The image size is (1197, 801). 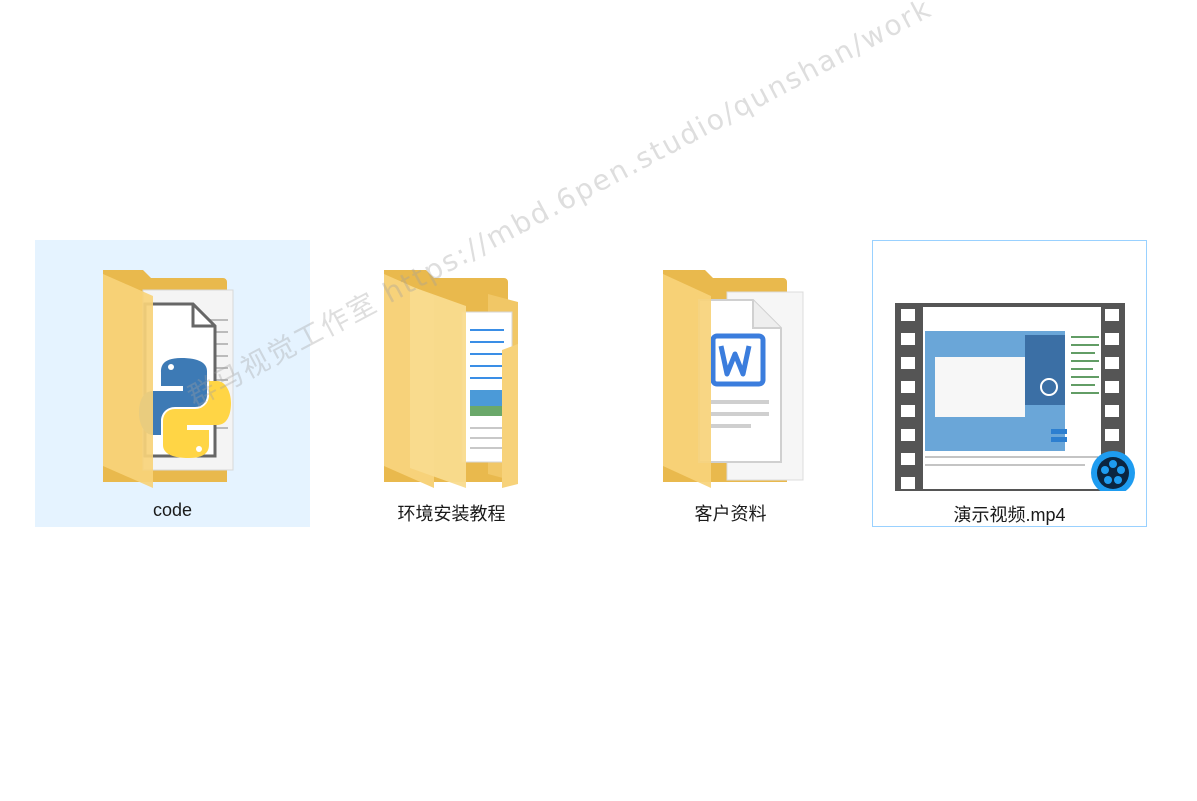 What do you see at coordinates (1009, 515) in the screenshot?
I see `item-label: 演示视频.mp4` at bounding box center [1009, 515].